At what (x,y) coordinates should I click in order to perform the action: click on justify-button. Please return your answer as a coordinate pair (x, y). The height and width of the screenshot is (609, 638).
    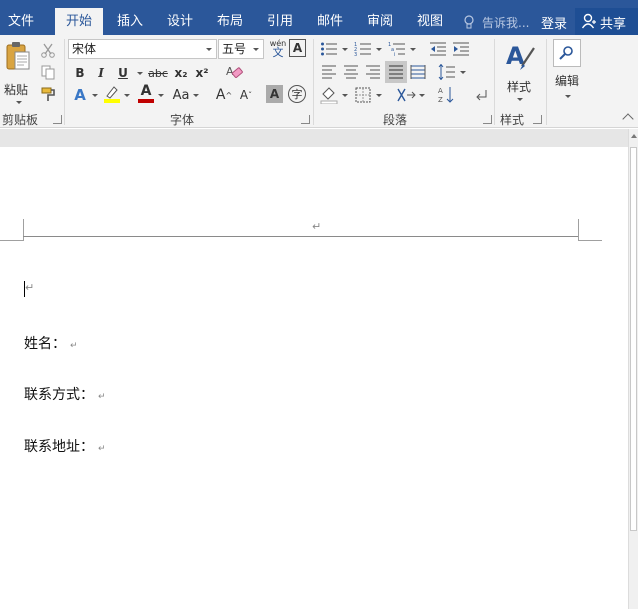
    Looking at the image, I should click on (396, 72).